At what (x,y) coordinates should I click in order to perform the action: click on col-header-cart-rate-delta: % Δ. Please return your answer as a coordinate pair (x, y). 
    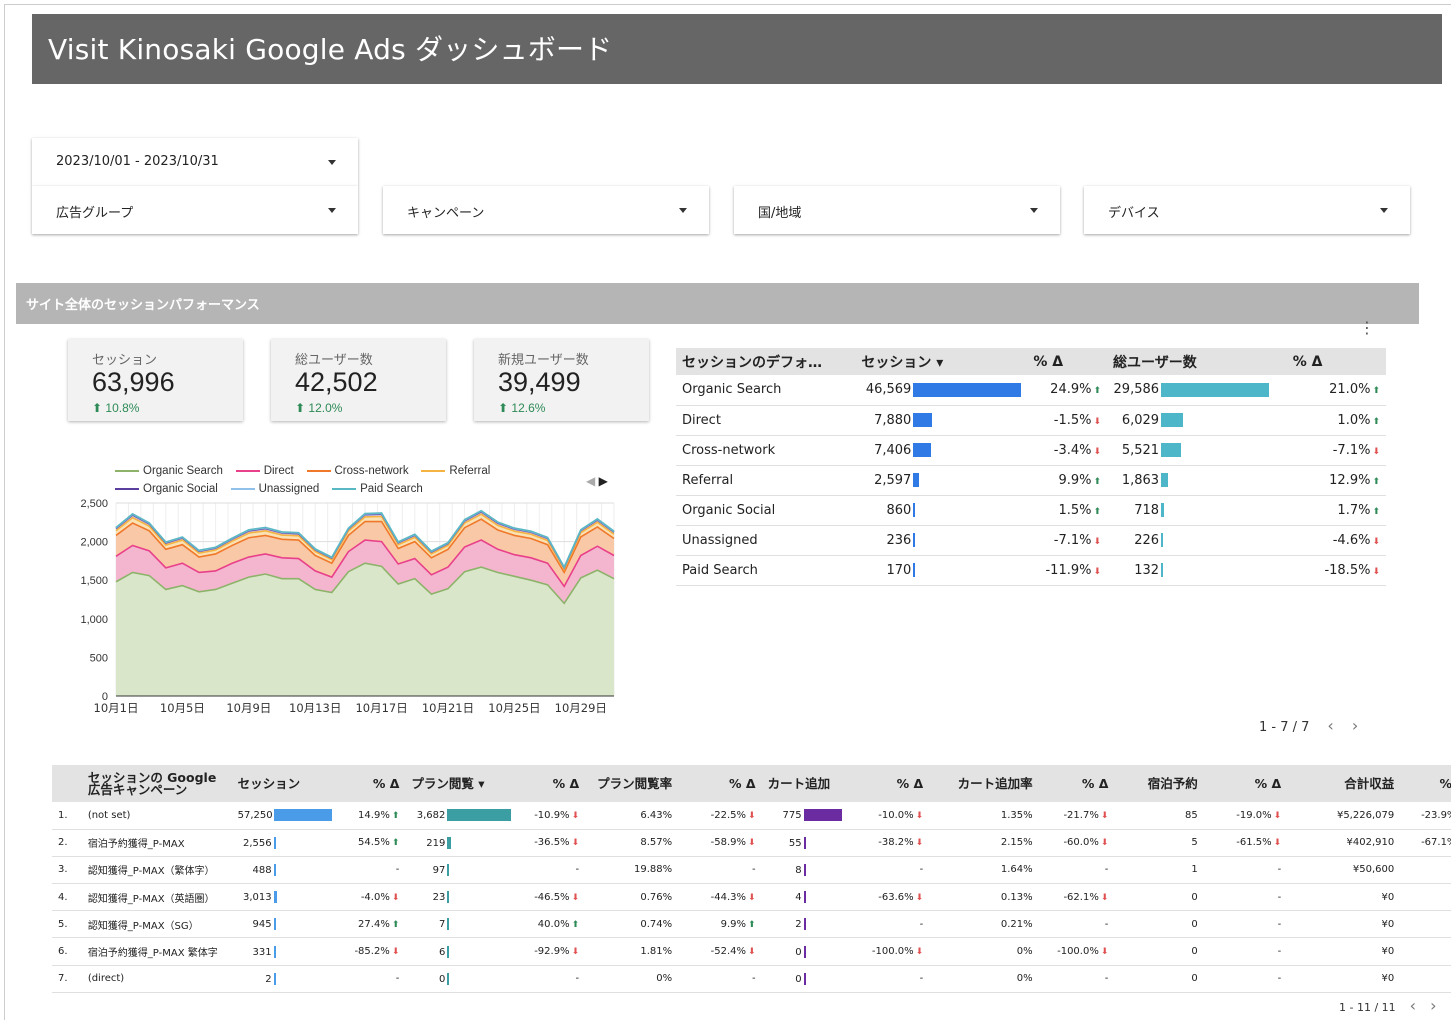
    Looking at the image, I should click on (1076, 783).